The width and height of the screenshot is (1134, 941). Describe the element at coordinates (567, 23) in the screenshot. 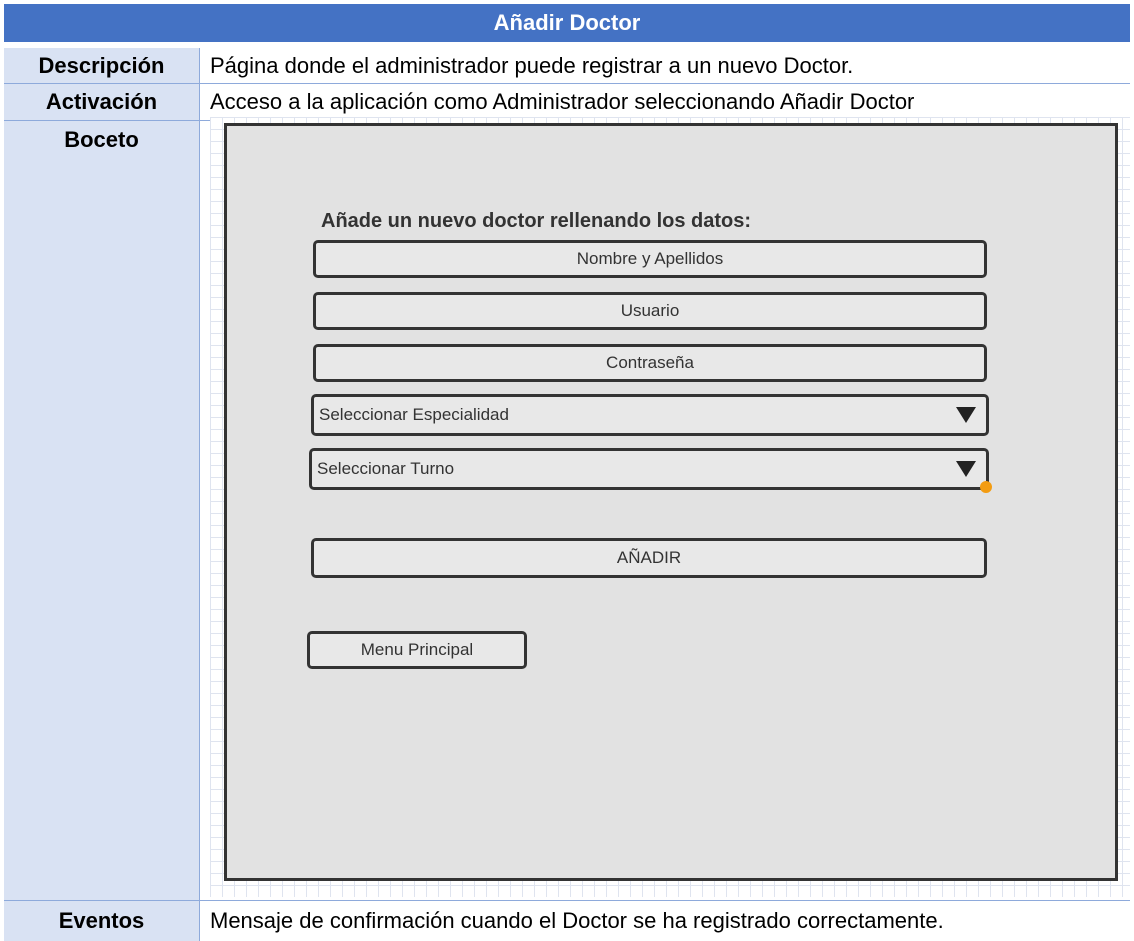

I see `table-title: Añadir Doctor` at that location.